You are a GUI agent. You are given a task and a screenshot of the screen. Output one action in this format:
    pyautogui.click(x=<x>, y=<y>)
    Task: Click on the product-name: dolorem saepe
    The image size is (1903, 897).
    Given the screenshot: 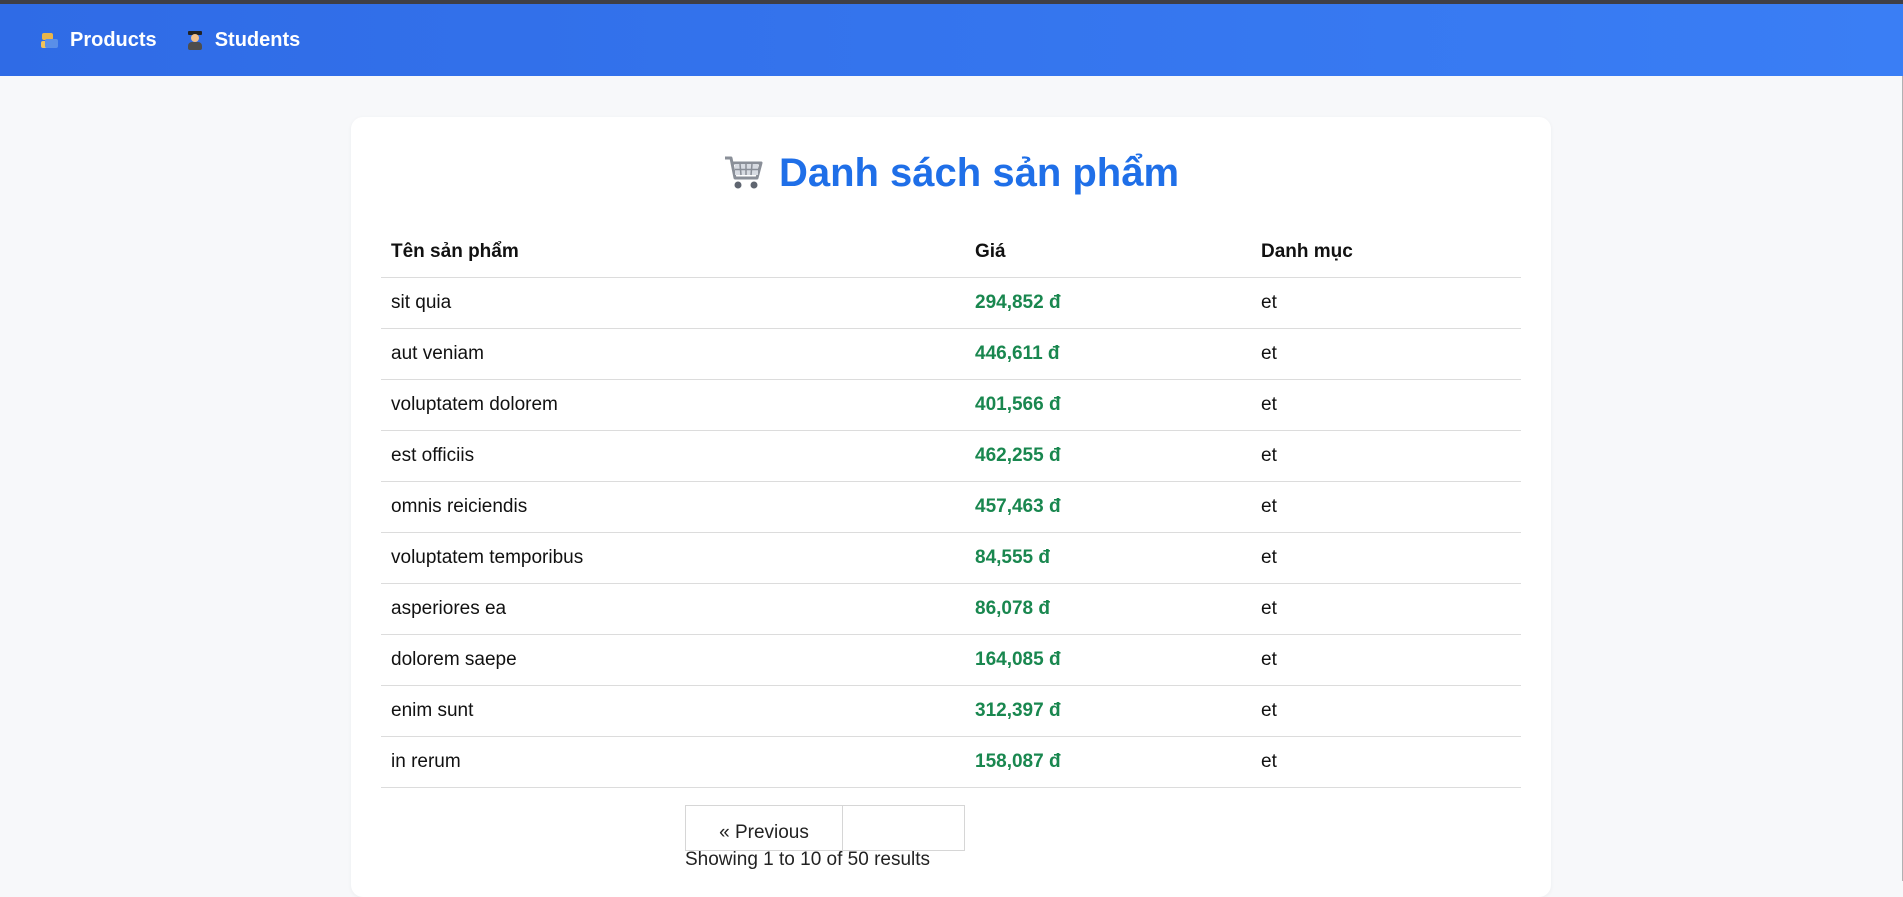 What is the action you would take?
    pyautogui.click(x=673, y=660)
    